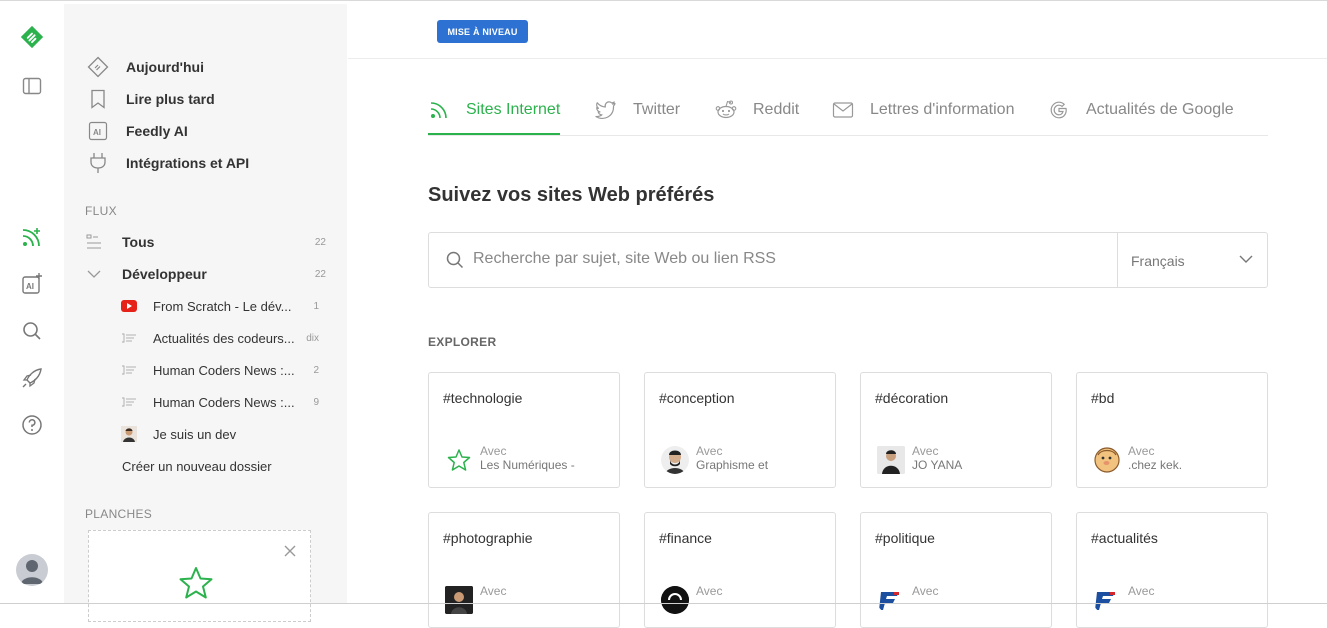 This screenshot has width=1327, height=628. Describe the element at coordinates (488, 538) in the screenshot. I see `topic-tag: #photographie` at that location.